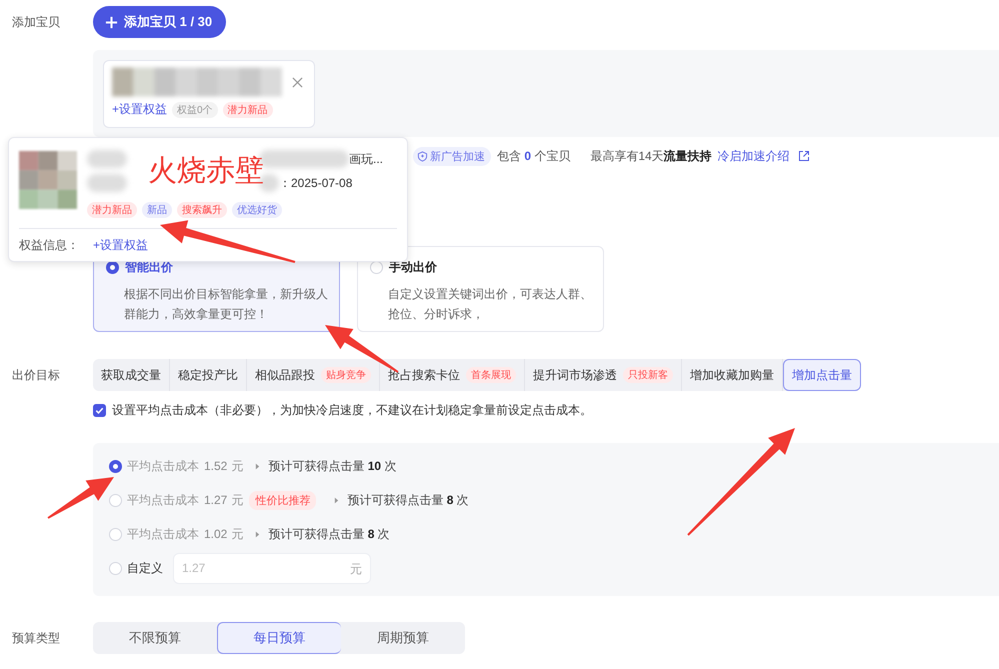 This screenshot has width=999, height=669. I want to click on tag: 搜索飙升, so click(202, 210).